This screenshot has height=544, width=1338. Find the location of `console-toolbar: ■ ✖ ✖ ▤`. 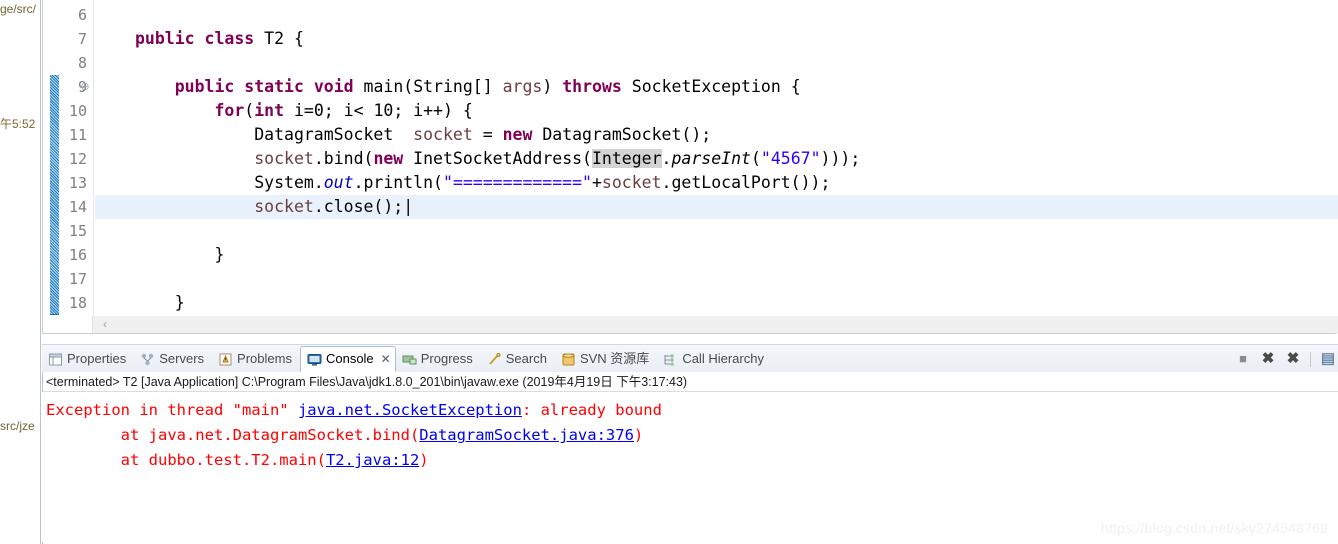

console-toolbar: ■ ✖ ✖ ▤ is located at coordinates (1286, 359).